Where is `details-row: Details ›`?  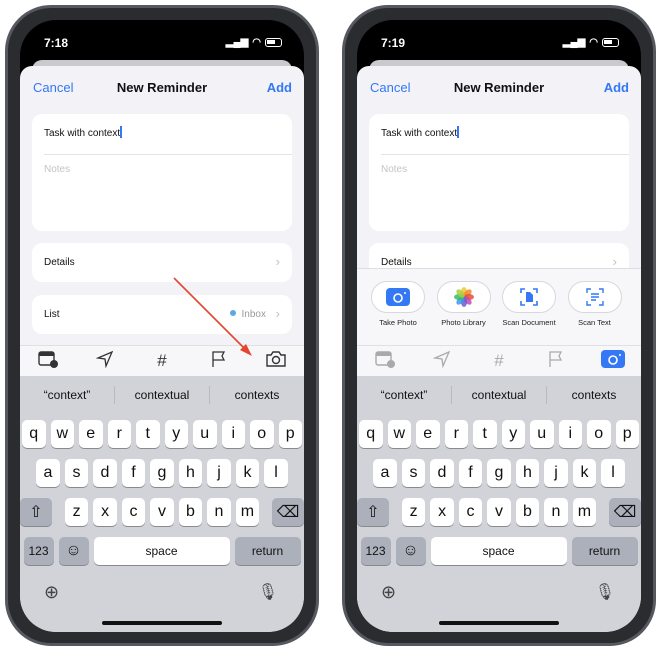
details-row: Details › is located at coordinates (162, 262).